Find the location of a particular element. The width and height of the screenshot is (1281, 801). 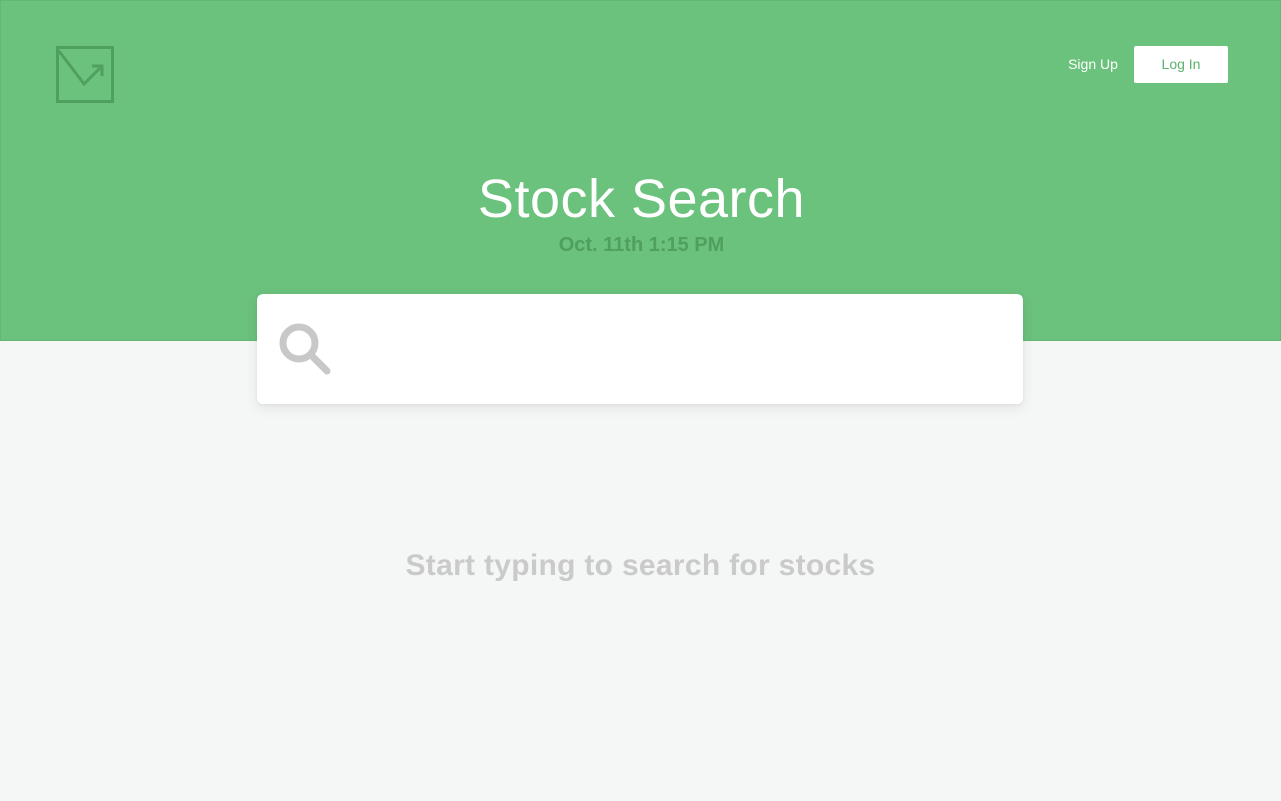

search-input is located at coordinates (672, 349).